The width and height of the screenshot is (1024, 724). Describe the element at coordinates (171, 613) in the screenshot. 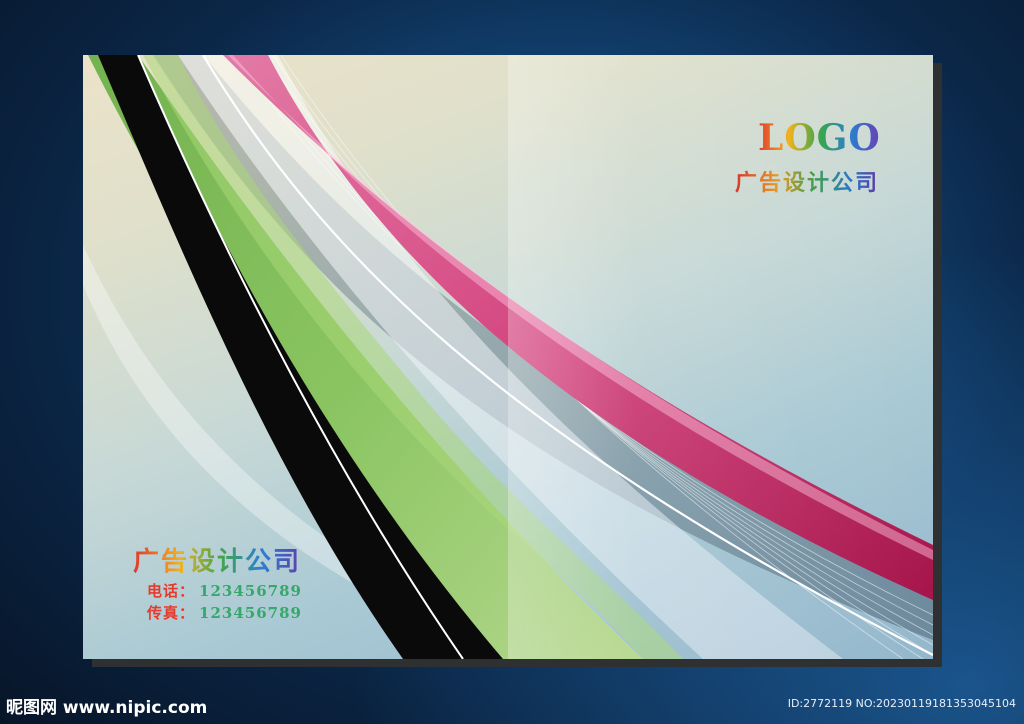

I see `fax-label: 传真：` at that location.